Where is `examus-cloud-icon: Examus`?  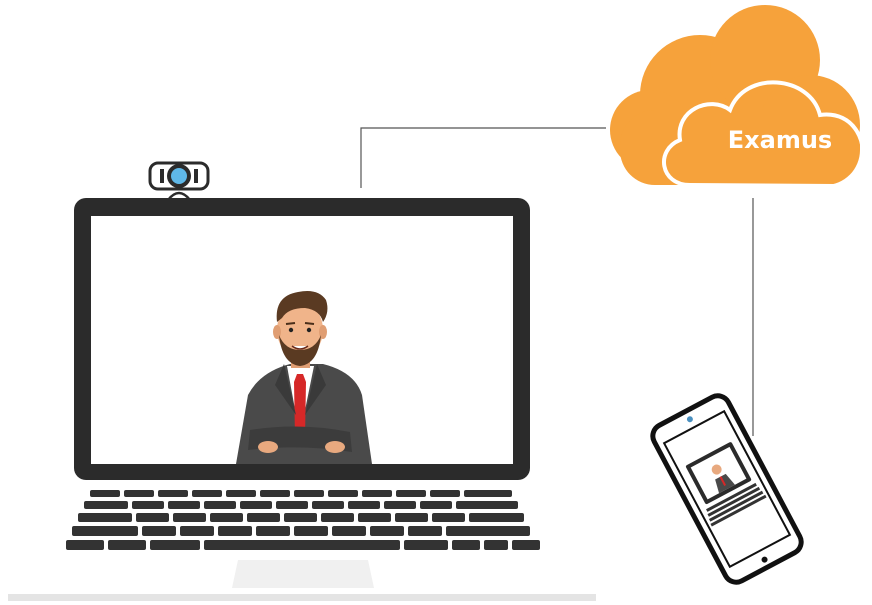 examus-cloud-icon: Examus is located at coordinates (738, 97).